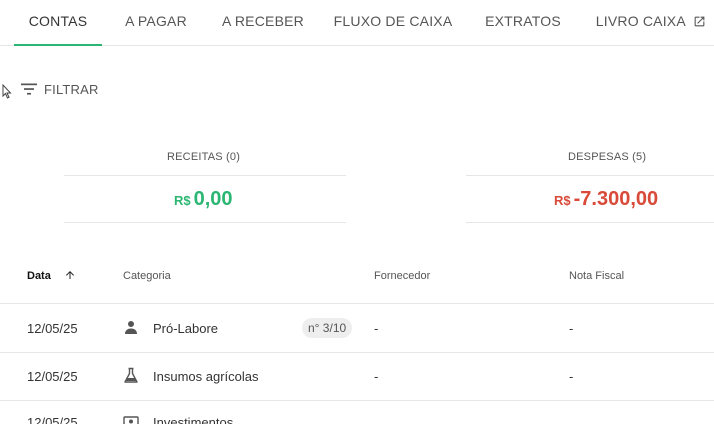 The width and height of the screenshot is (714, 424). What do you see at coordinates (131, 420) in the screenshot?
I see `cash-icon` at bounding box center [131, 420].